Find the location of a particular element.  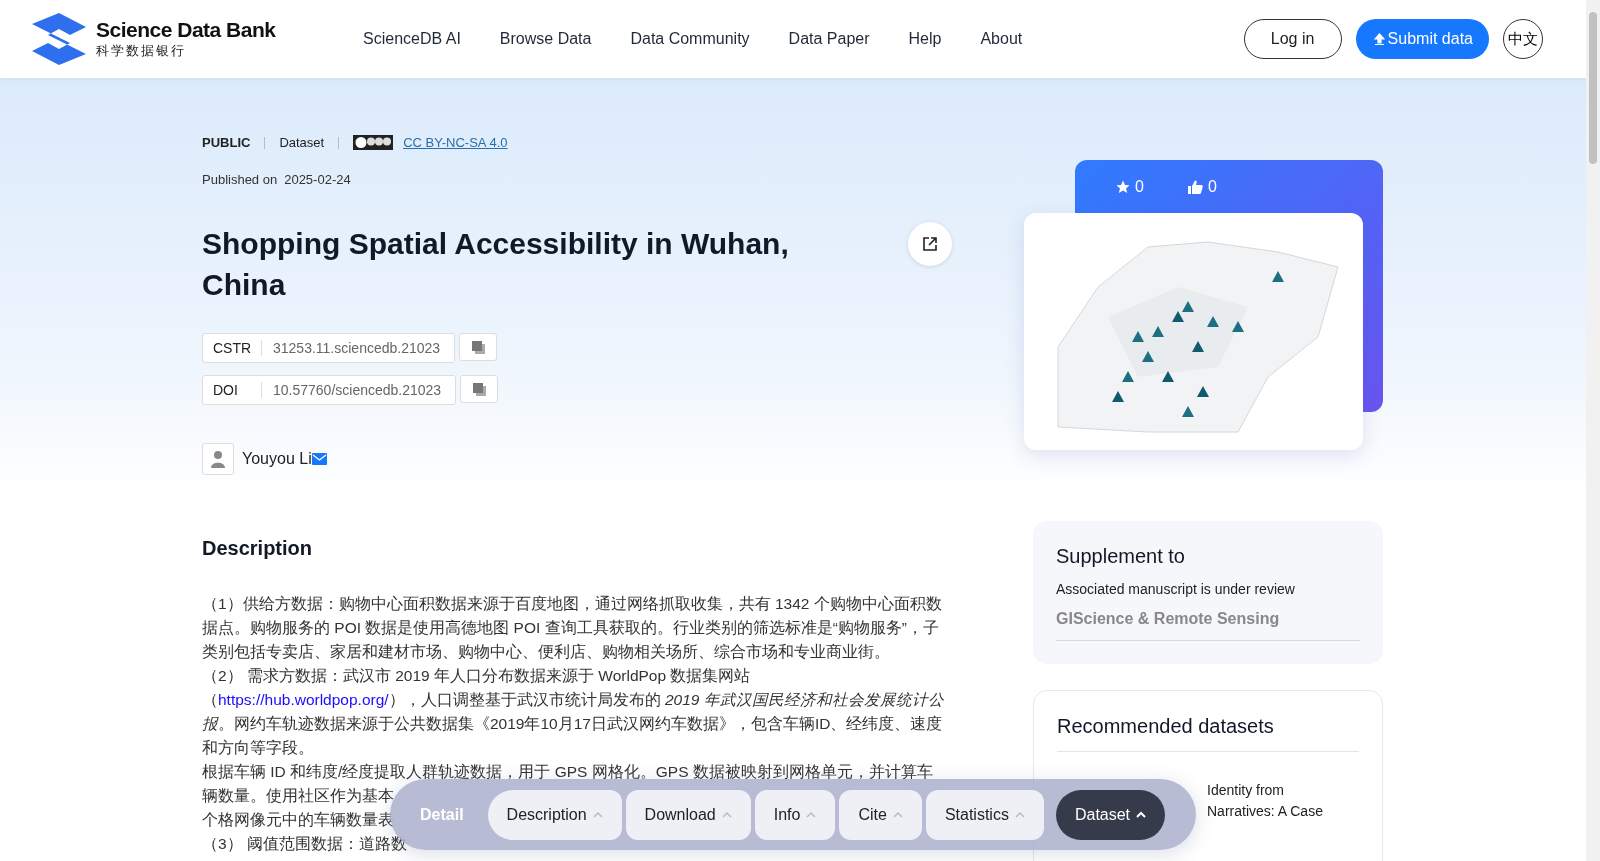

website-link: https://hub.worldpop.org/ is located at coordinates (303, 699).